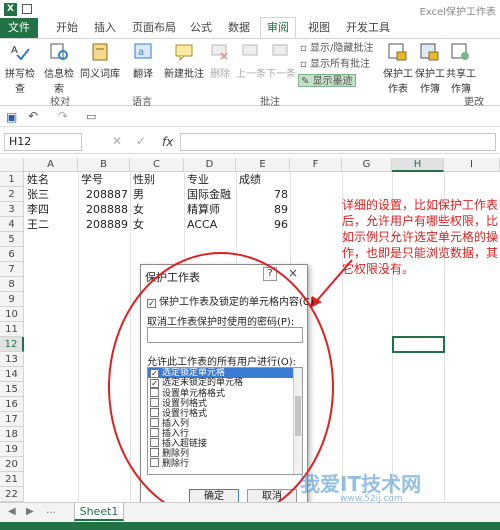  Describe the element at coordinates (262, 224) in the screenshot. I see `table-cell: 96` at that location.